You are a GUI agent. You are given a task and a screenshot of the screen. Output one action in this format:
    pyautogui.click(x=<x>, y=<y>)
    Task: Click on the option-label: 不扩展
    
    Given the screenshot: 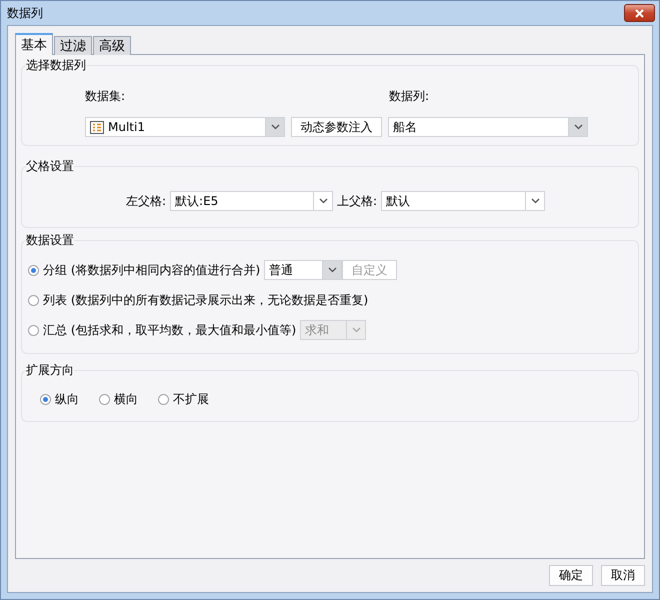 What is the action you would take?
    pyautogui.click(x=191, y=399)
    